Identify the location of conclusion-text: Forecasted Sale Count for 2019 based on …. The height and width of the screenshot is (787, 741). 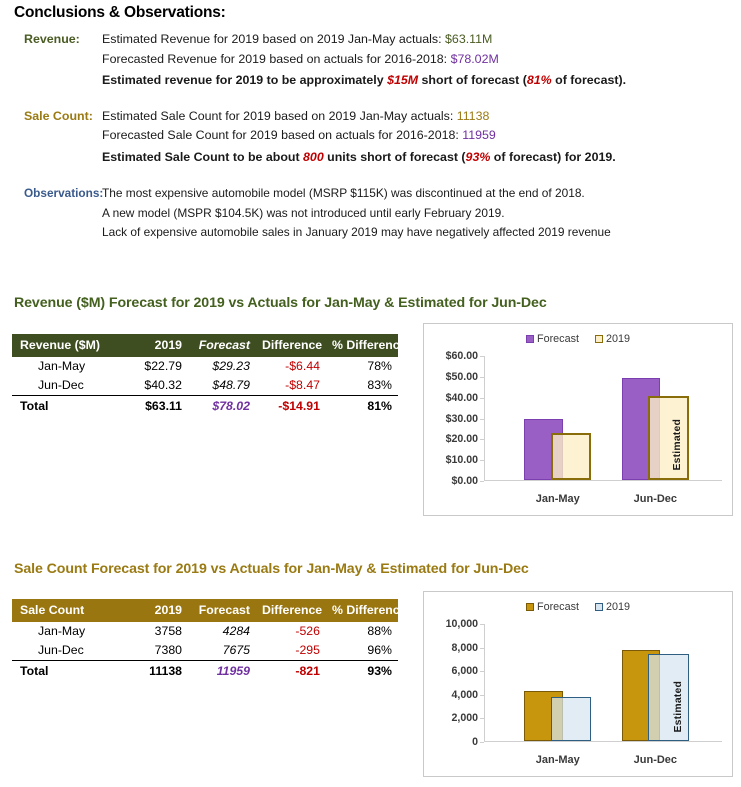
(299, 136).